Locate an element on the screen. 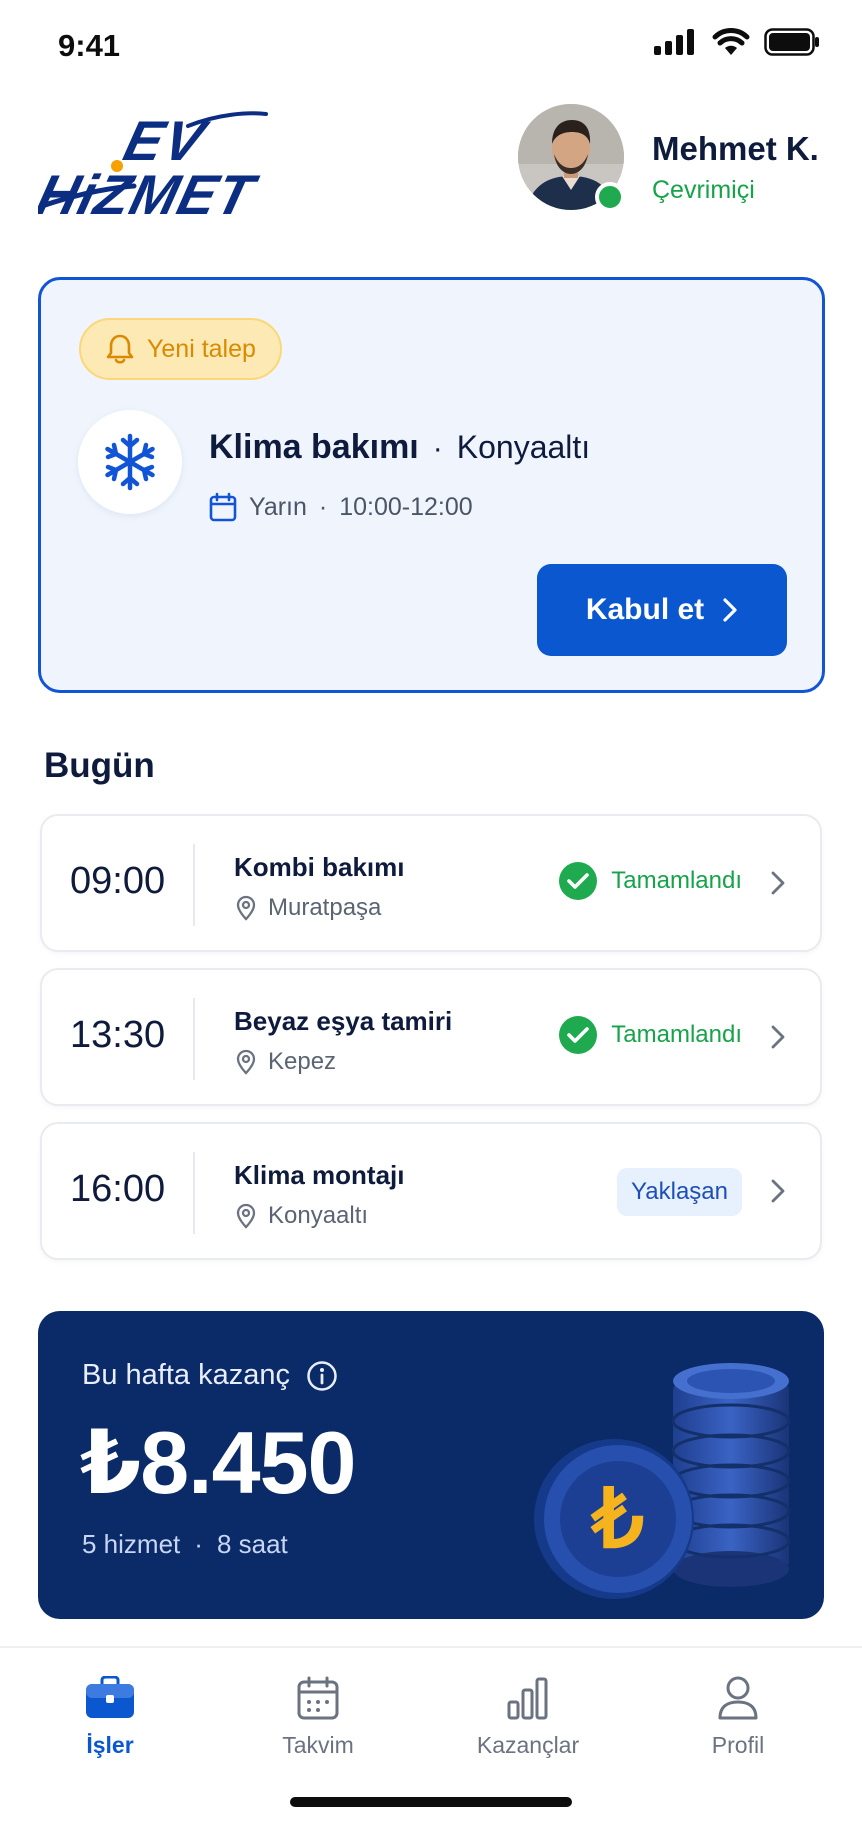 The width and height of the screenshot is (862, 1824). new-request-badge: Yeni talep is located at coordinates (180, 349).